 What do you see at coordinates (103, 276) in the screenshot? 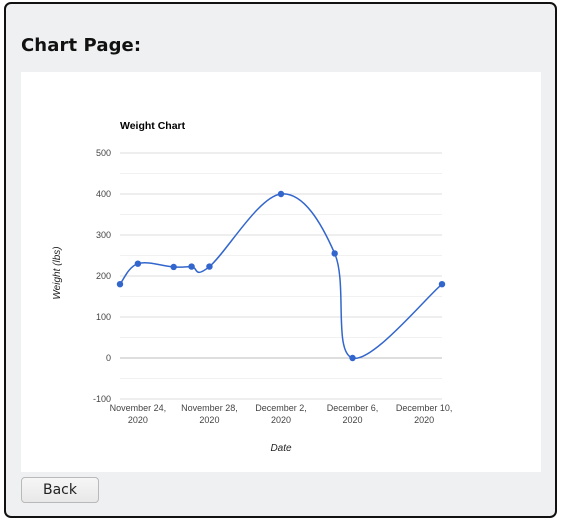
I see `y-tick-label: 200` at bounding box center [103, 276].